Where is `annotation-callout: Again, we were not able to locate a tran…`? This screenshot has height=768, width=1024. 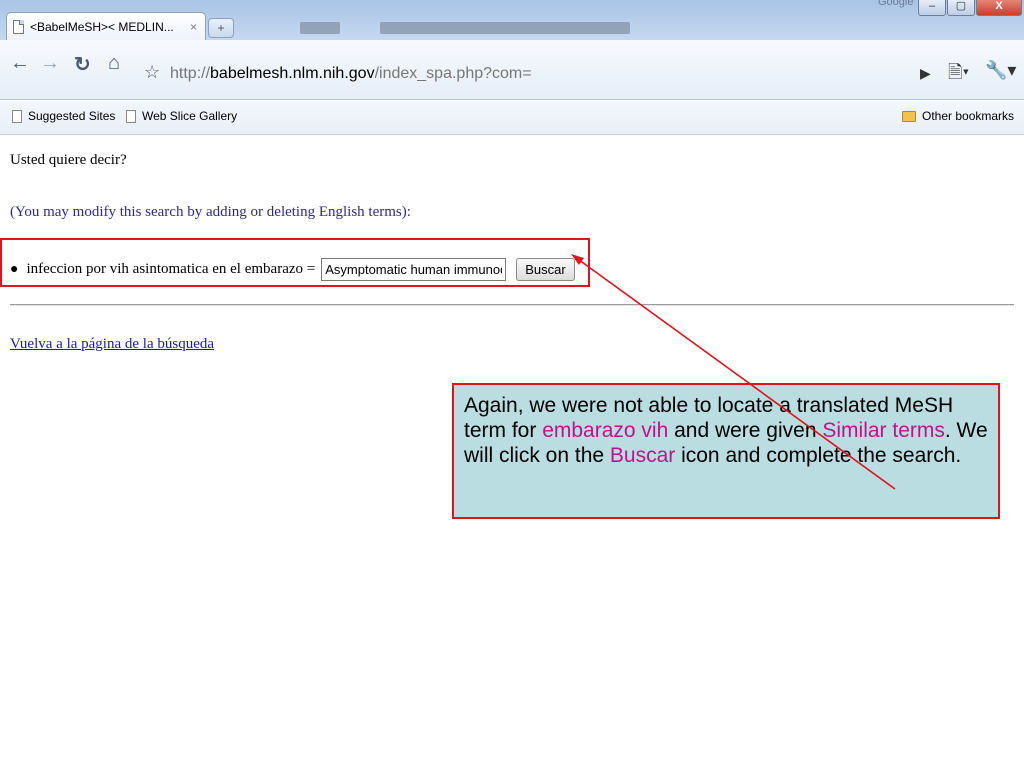
annotation-callout: Again, we were not able to locate a tran… is located at coordinates (726, 451).